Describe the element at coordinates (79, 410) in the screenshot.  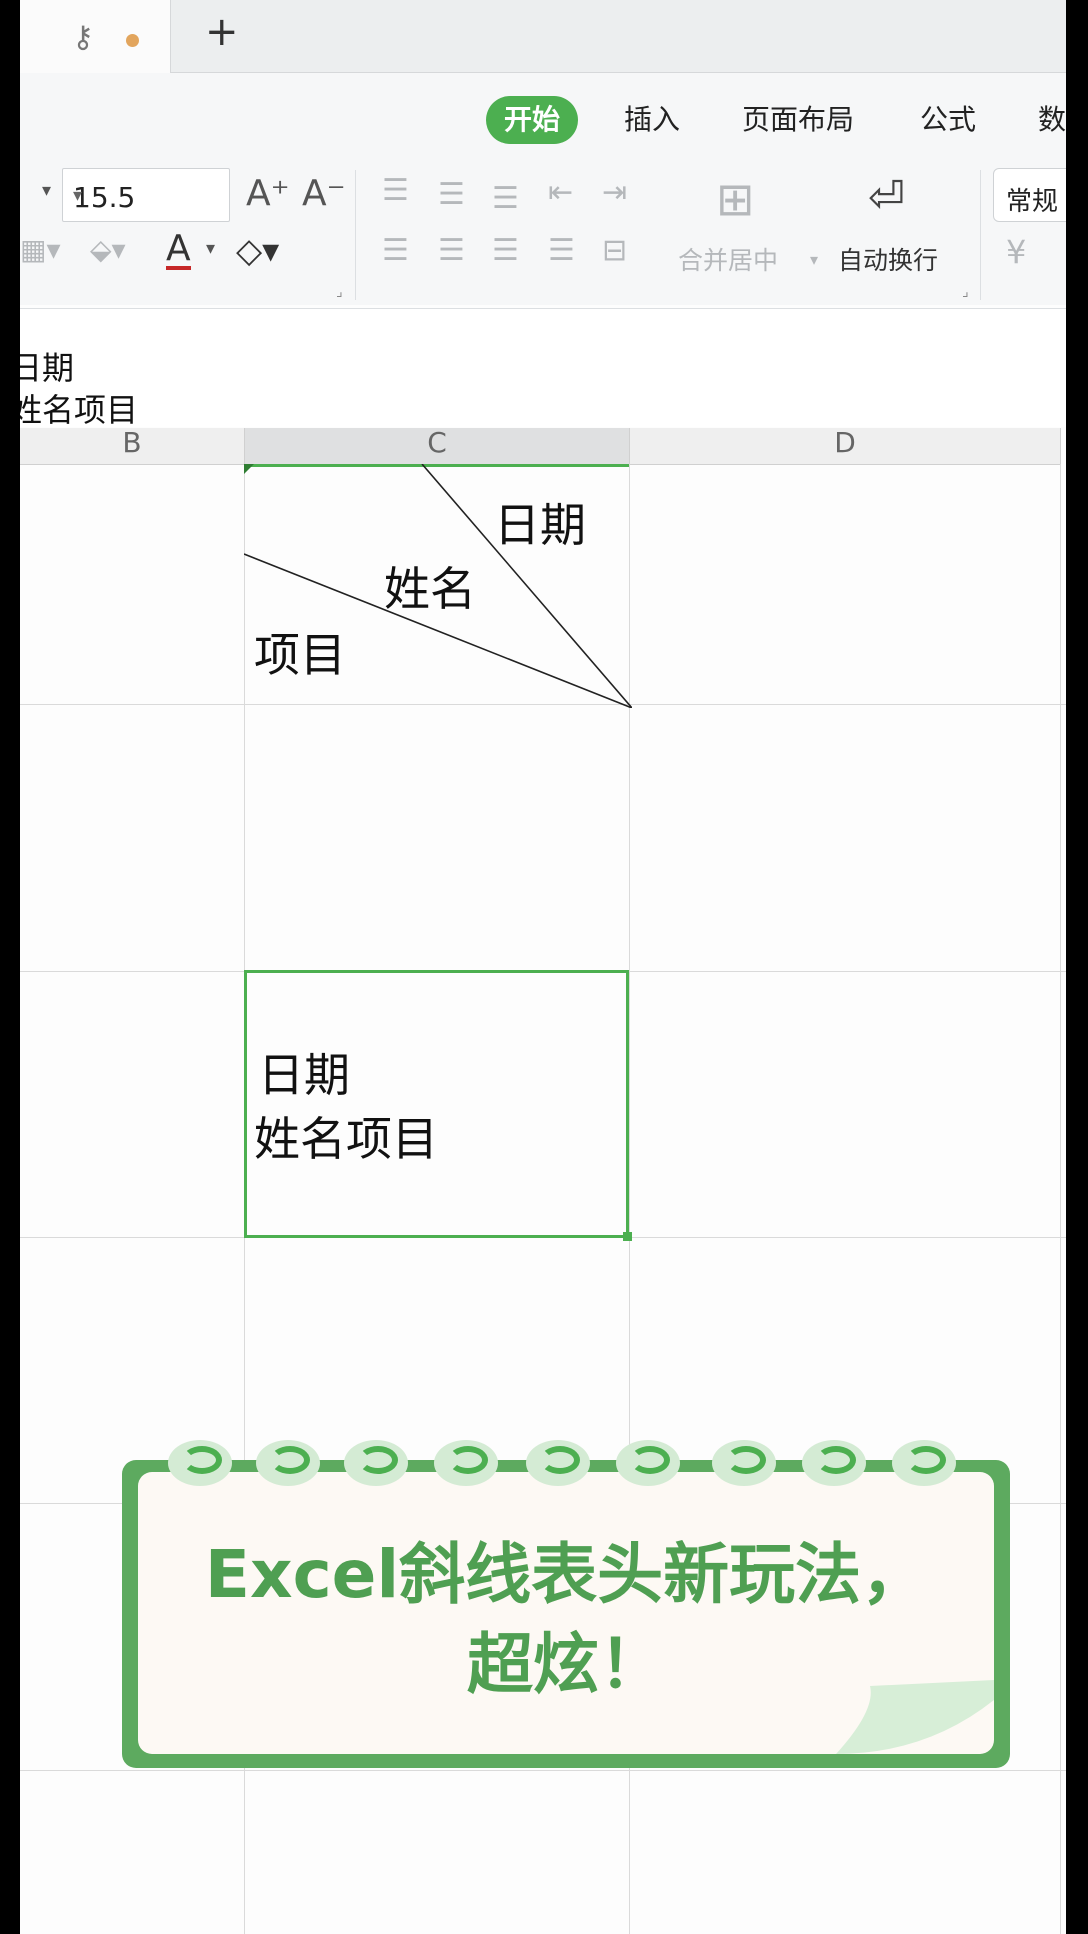
I see `formula-line-2: 姓名项目` at that location.